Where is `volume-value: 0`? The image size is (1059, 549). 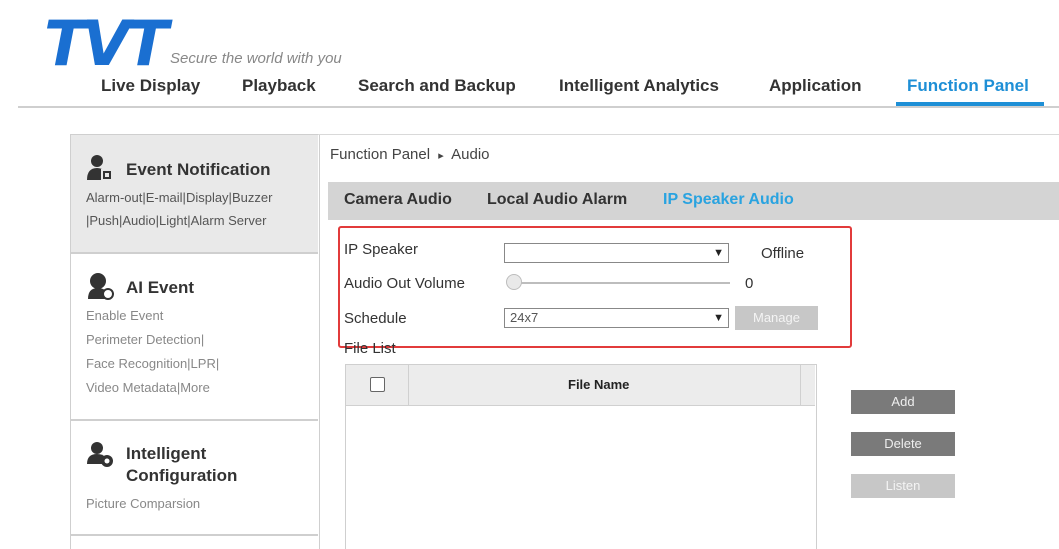 volume-value: 0 is located at coordinates (749, 283).